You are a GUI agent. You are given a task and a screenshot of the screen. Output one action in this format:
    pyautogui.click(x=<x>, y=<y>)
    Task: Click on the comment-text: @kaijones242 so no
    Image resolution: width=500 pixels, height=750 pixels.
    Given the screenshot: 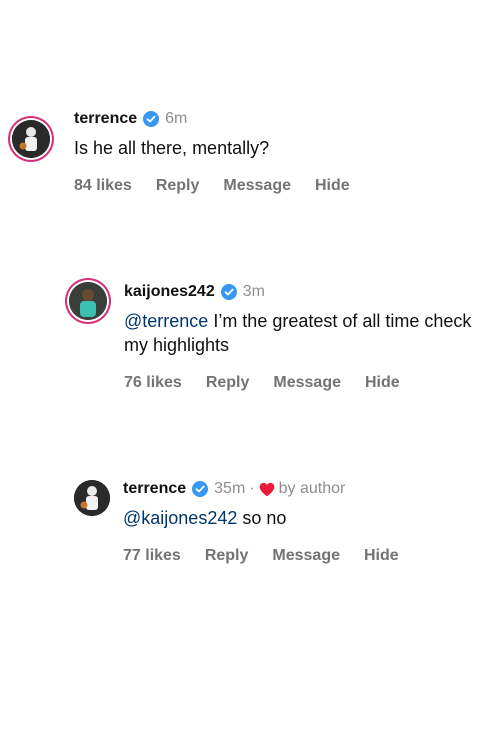 What is the action you would take?
    pyautogui.click(x=308, y=518)
    